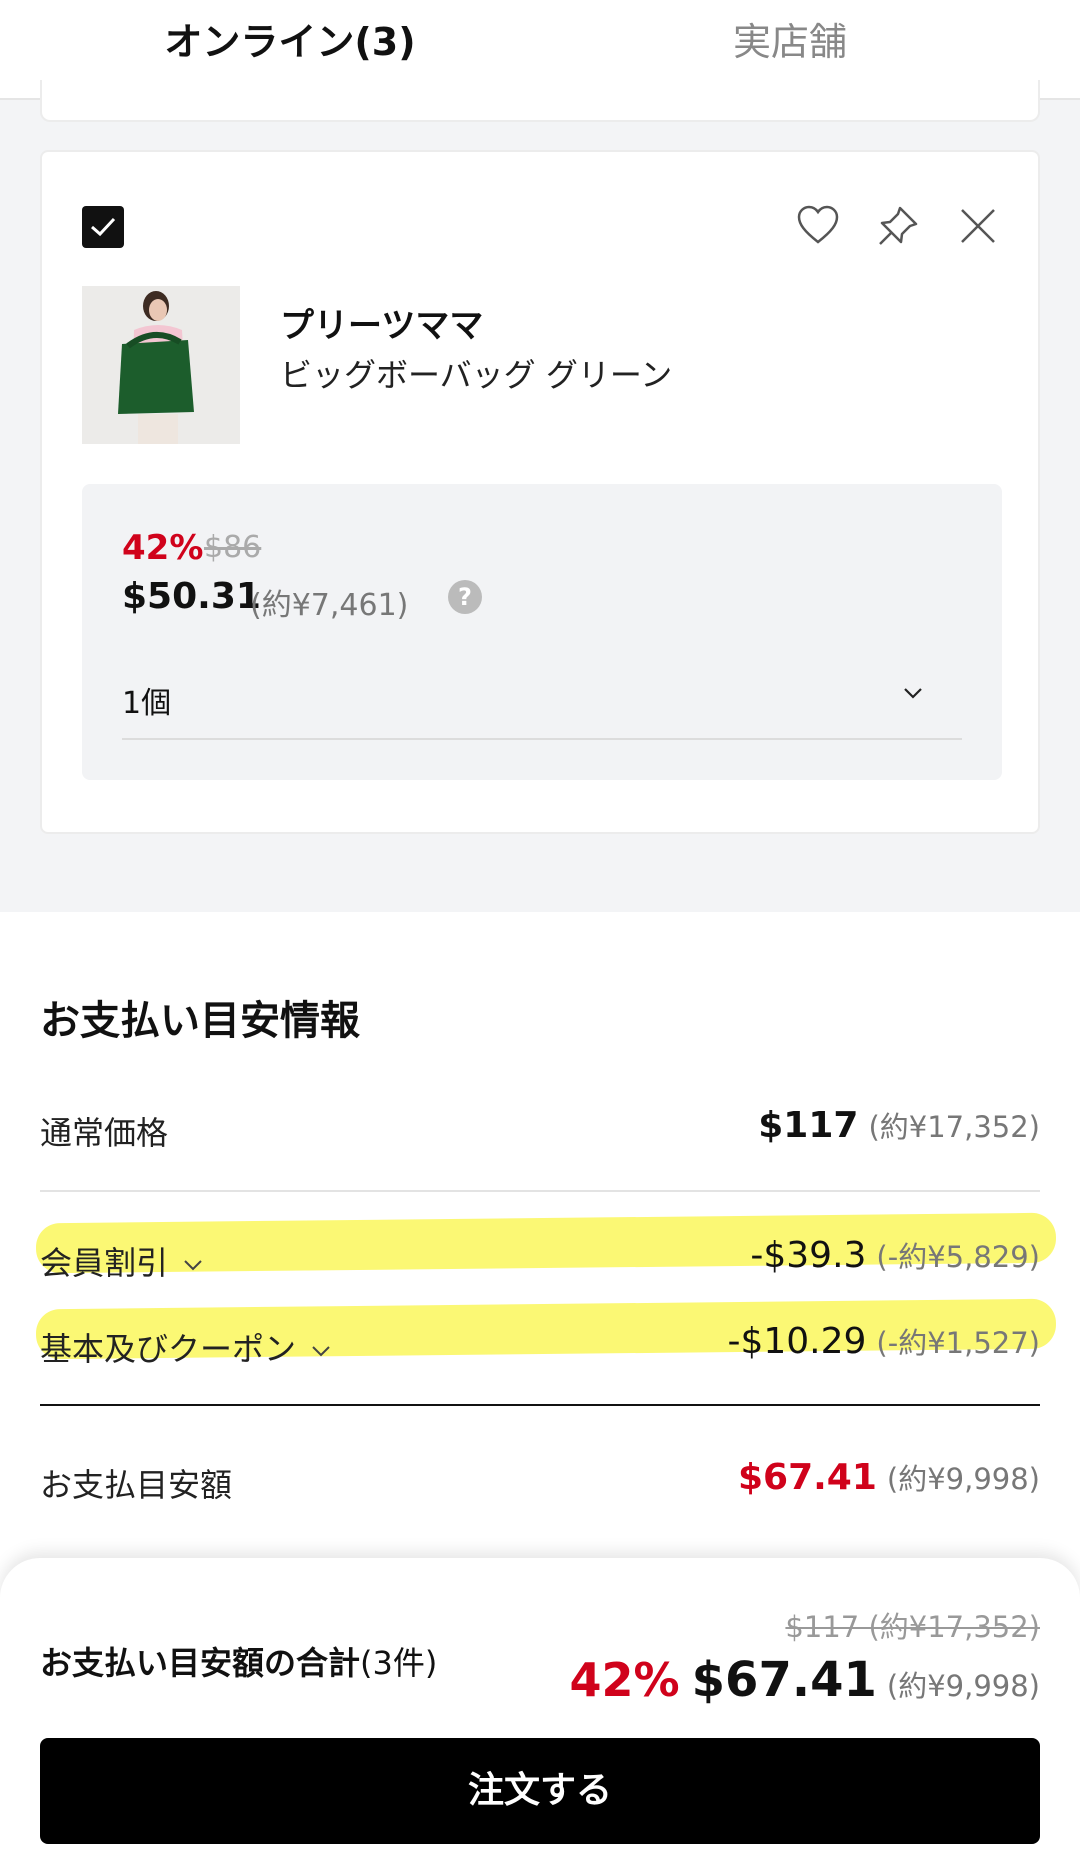 Image resolution: width=1080 pixels, height=1864 pixels. I want to click on pin-icon, so click(898, 226).